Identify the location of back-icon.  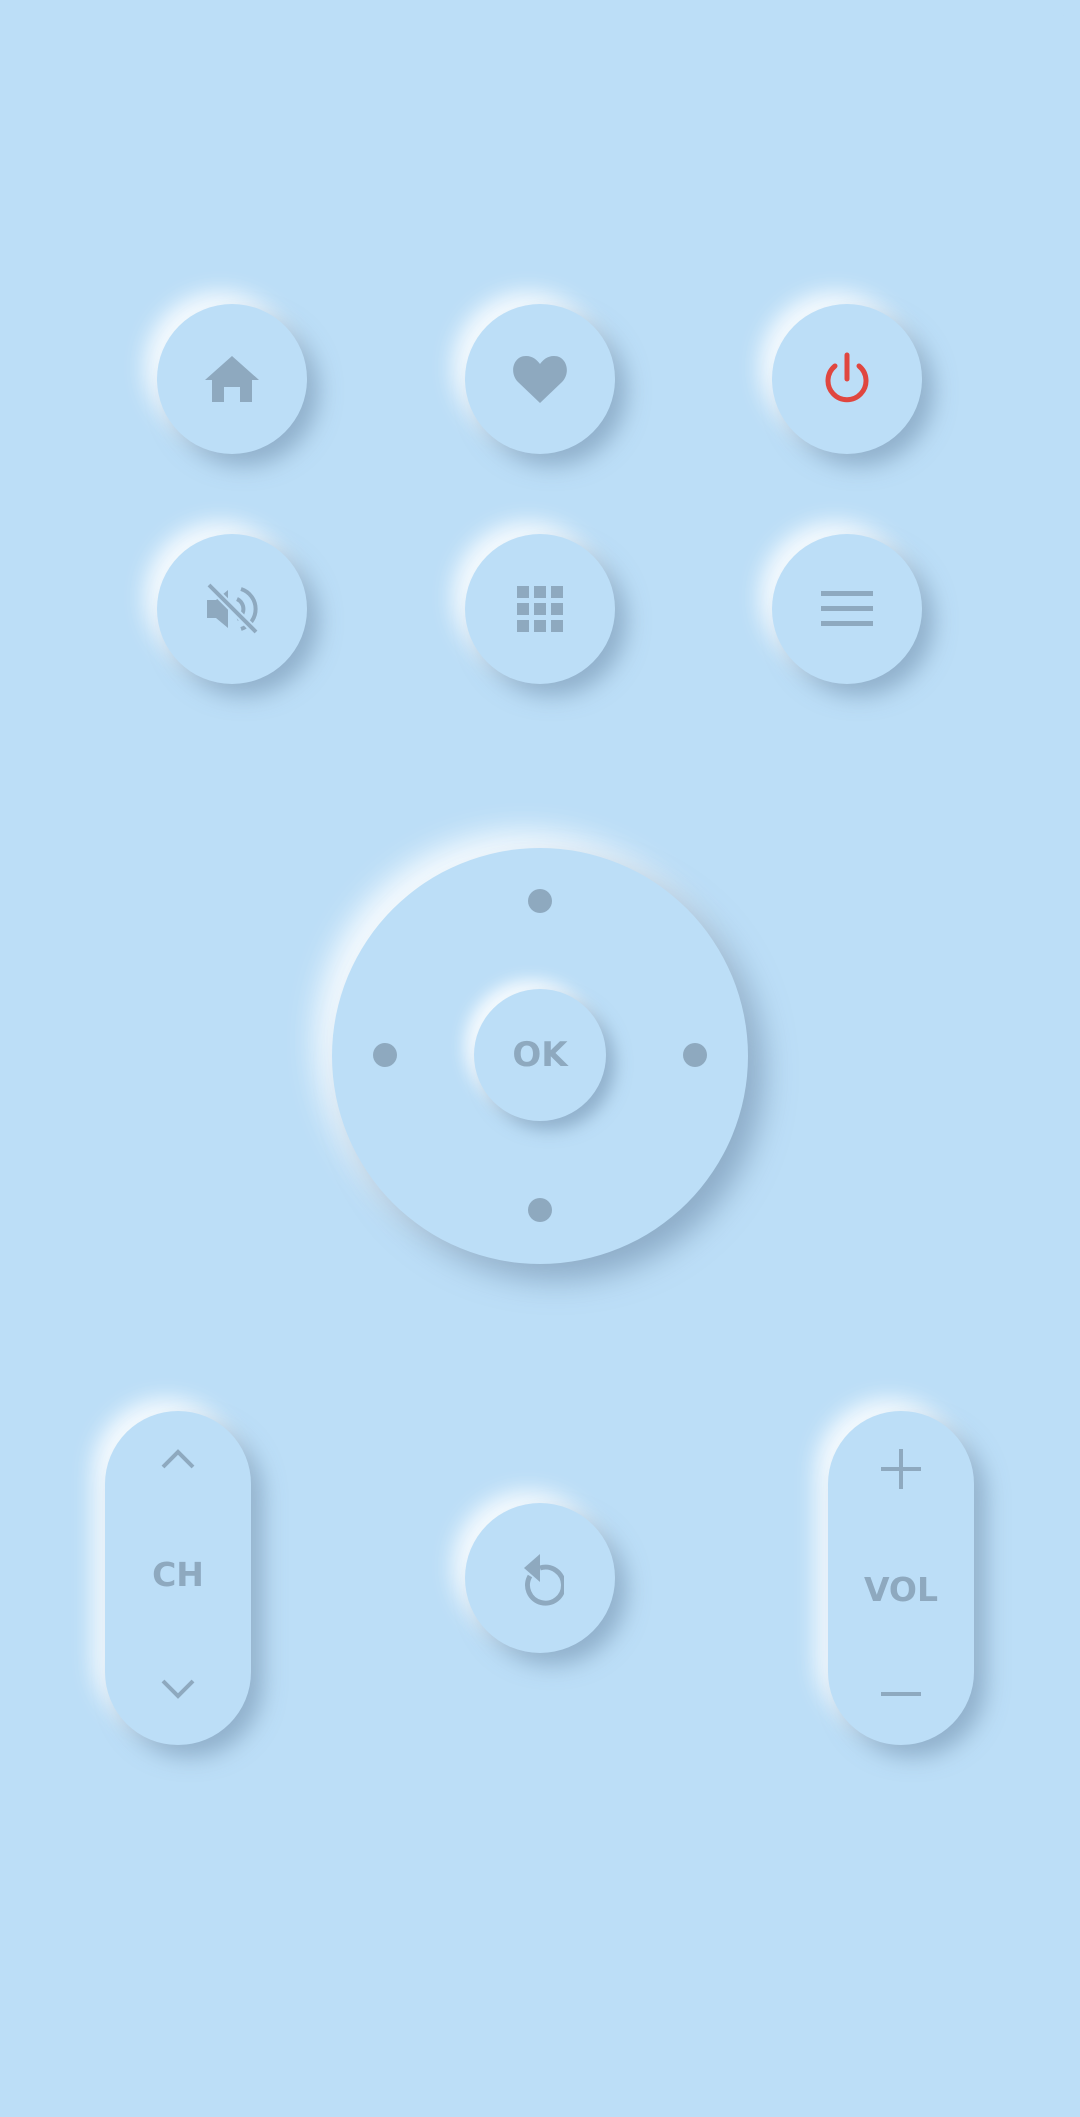
(540, 1578).